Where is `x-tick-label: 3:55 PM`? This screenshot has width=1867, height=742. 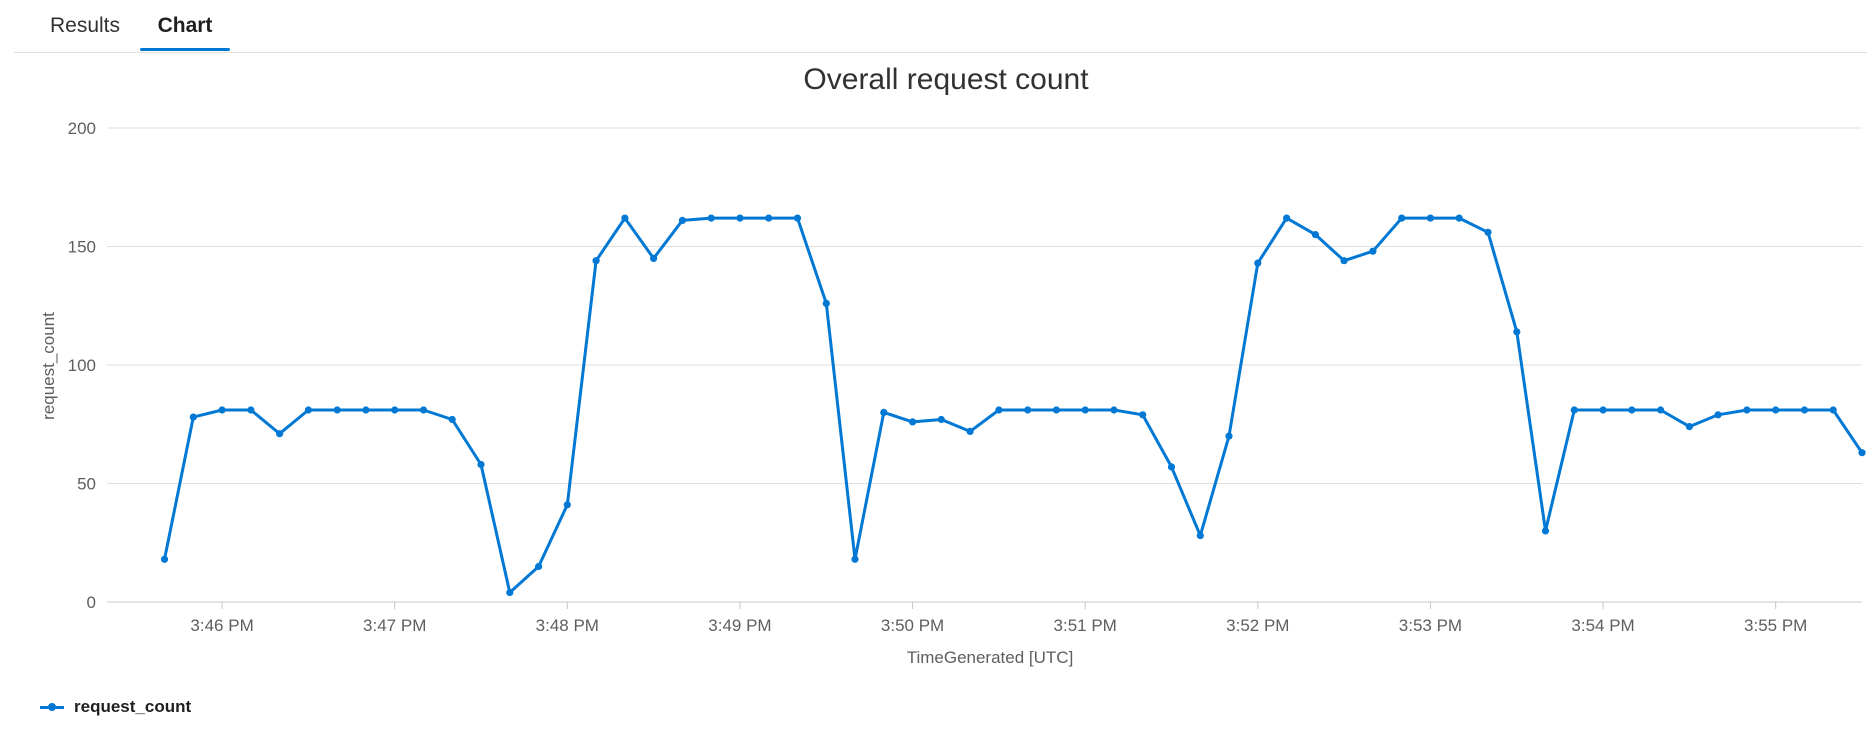 x-tick-label: 3:55 PM is located at coordinates (1775, 625).